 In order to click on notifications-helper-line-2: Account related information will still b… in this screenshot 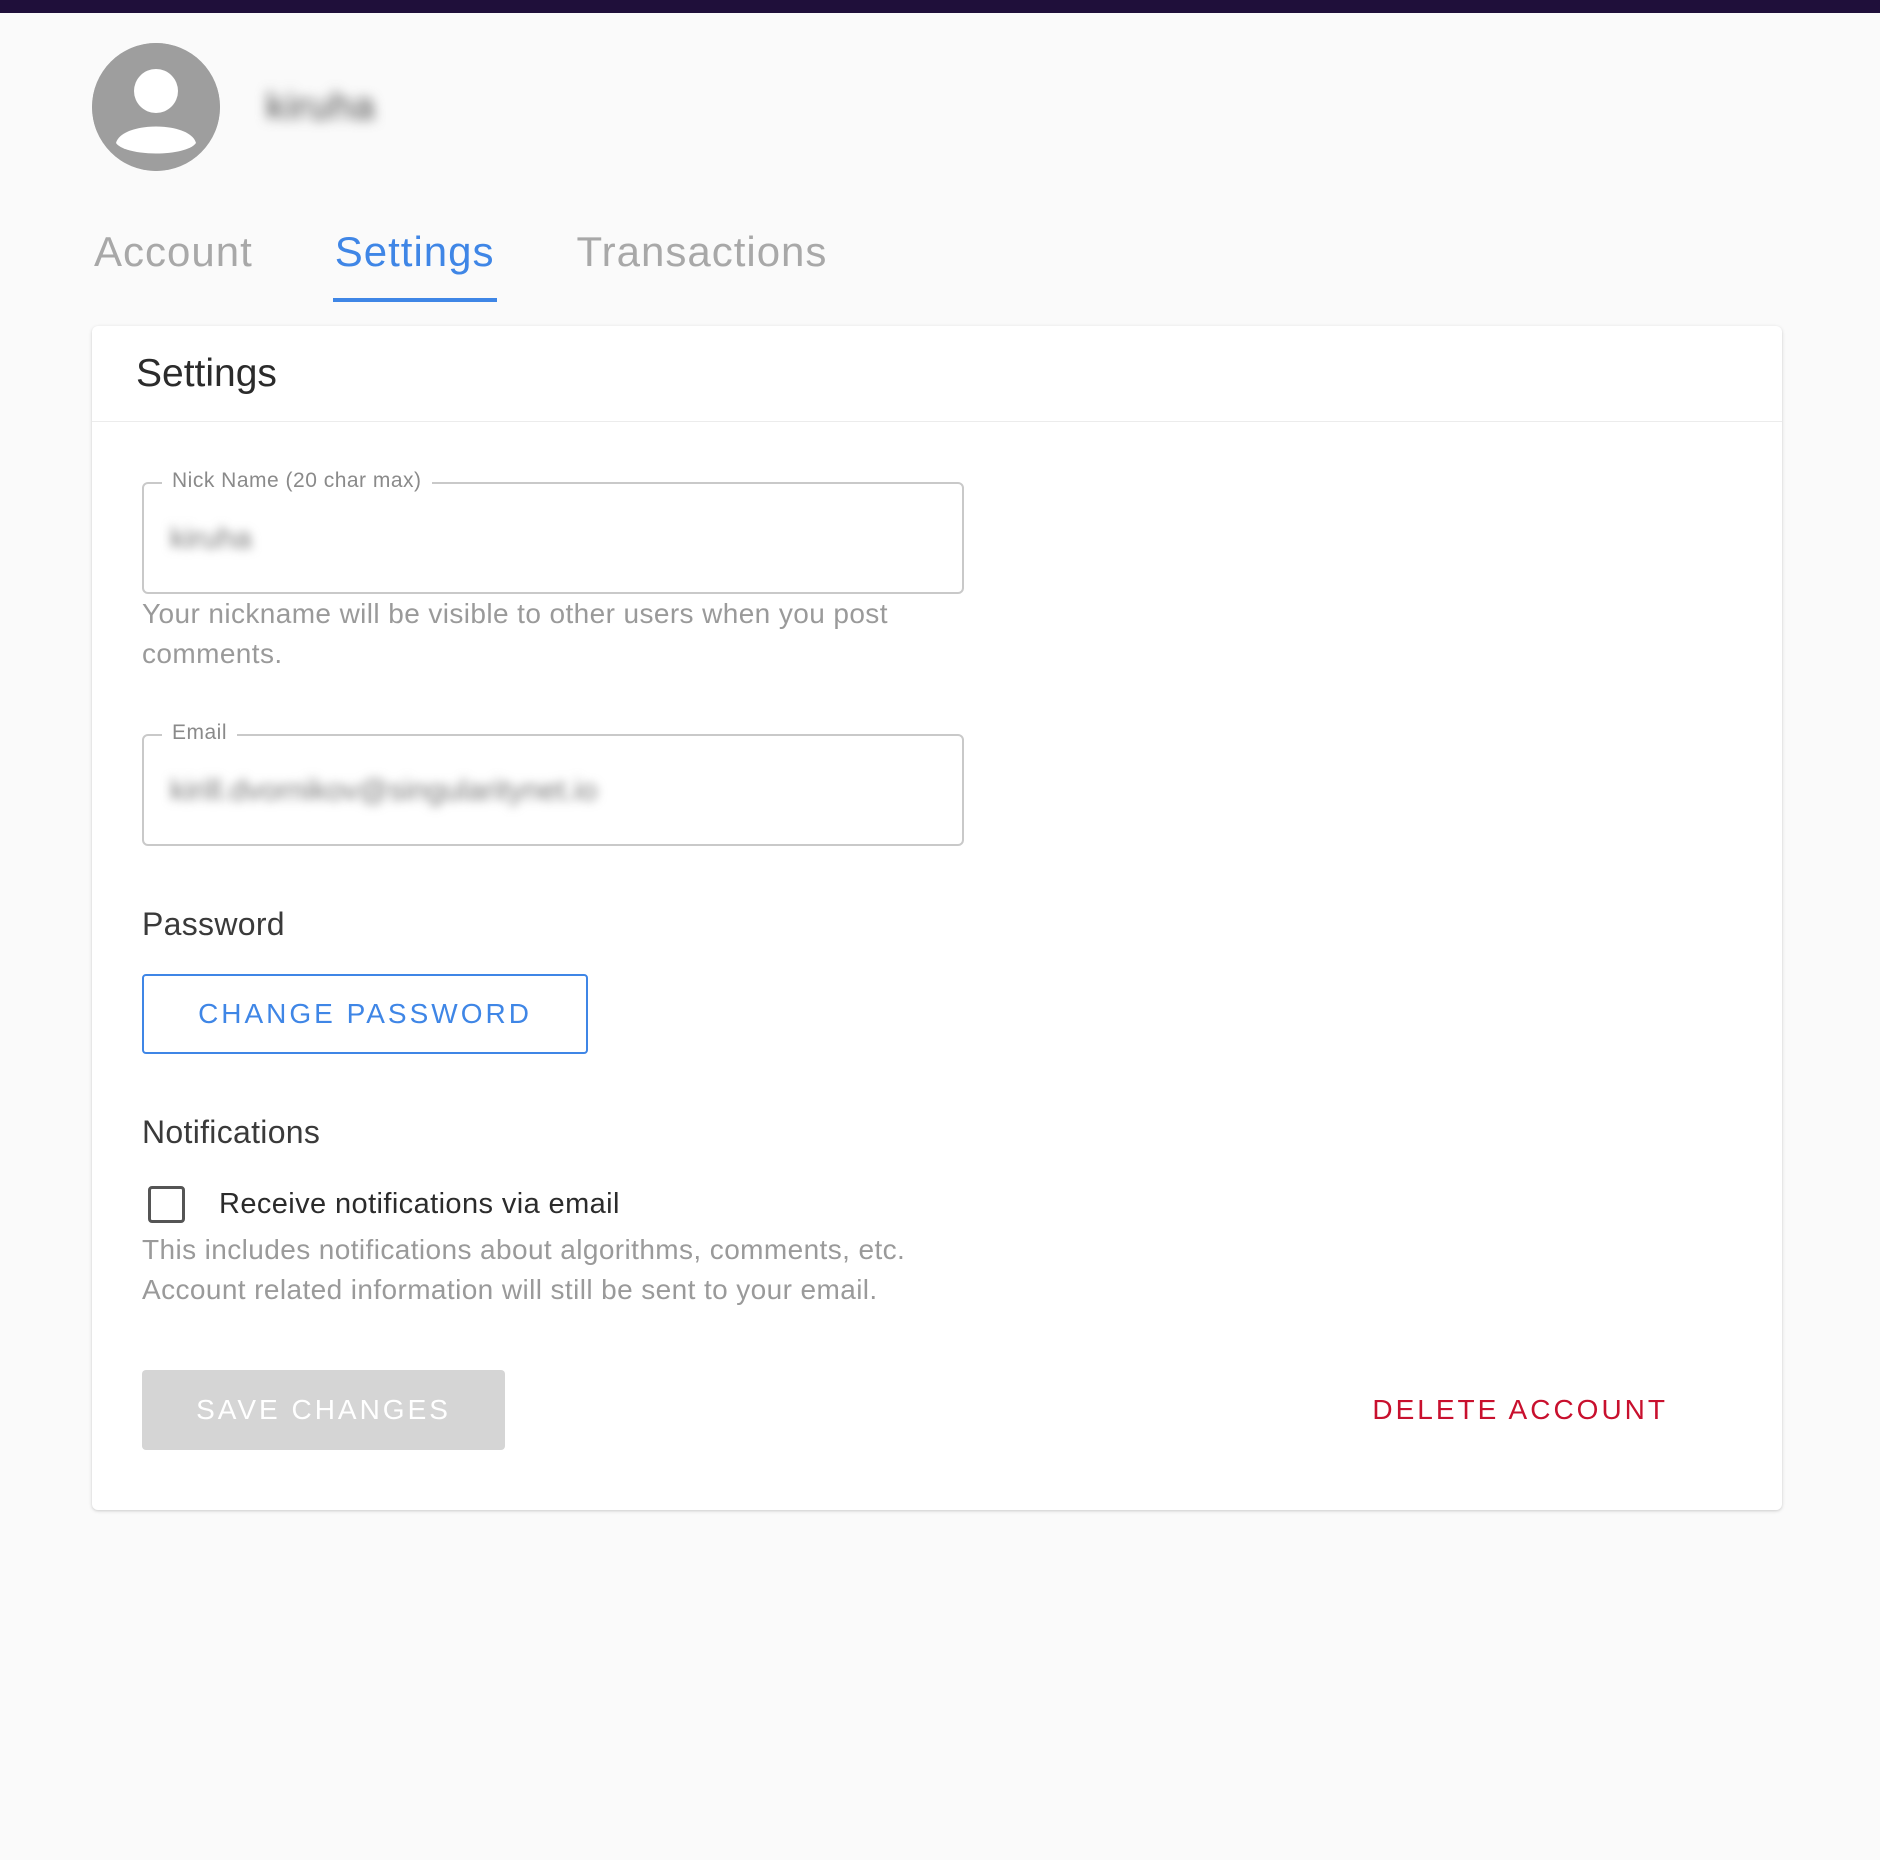, I will do `click(510, 1289)`.